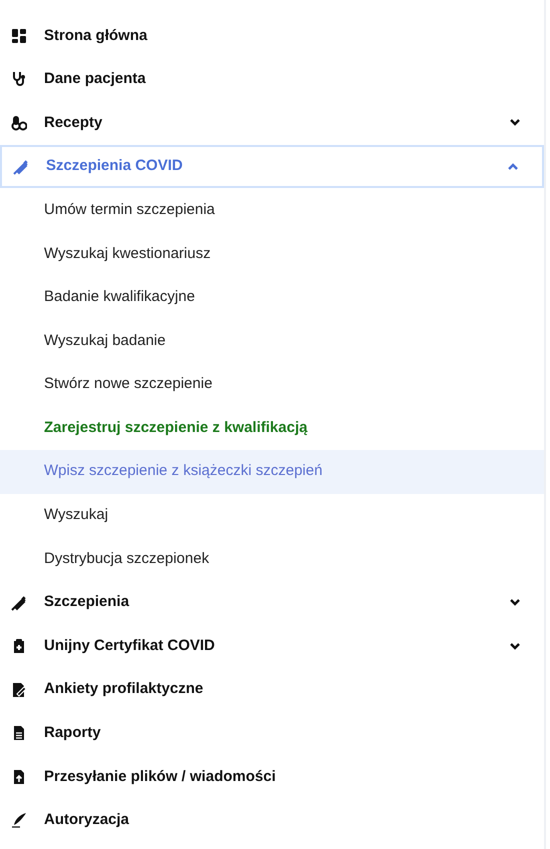  Describe the element at coordinates (272, 80) in the screenshot. I see `menu-item: Dane pacjenta` at that location.